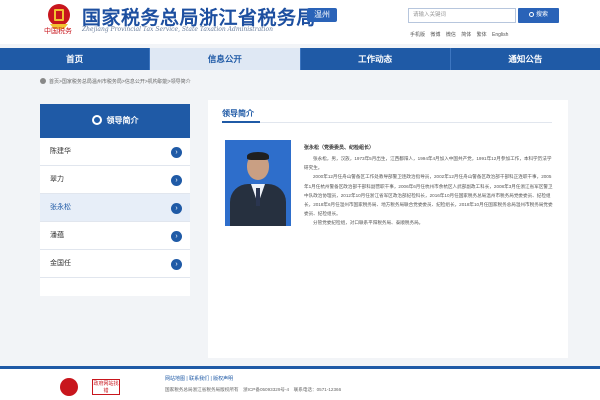  What do you see at coordinates (57, 235) in the screenshot?
I see `sidebar-item-label: 潘蕴` at bounding box center [57, 235].